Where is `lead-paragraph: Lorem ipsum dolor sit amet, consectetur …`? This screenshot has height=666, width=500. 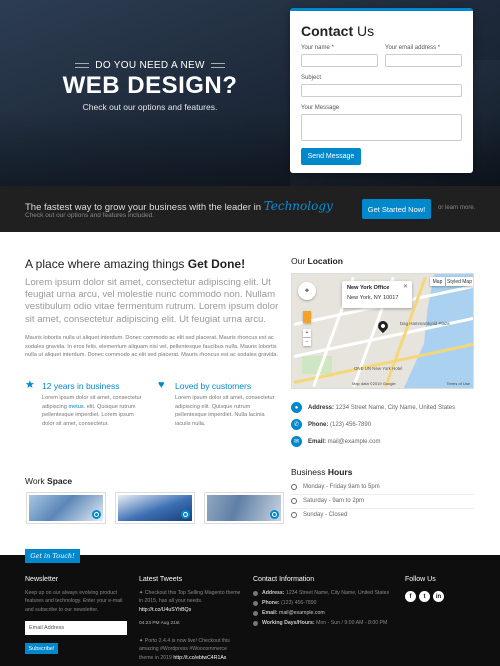 lead-paragraph: Lorem ipsum dolor sit amet, consectetur … is located at coordinates (152, 301).